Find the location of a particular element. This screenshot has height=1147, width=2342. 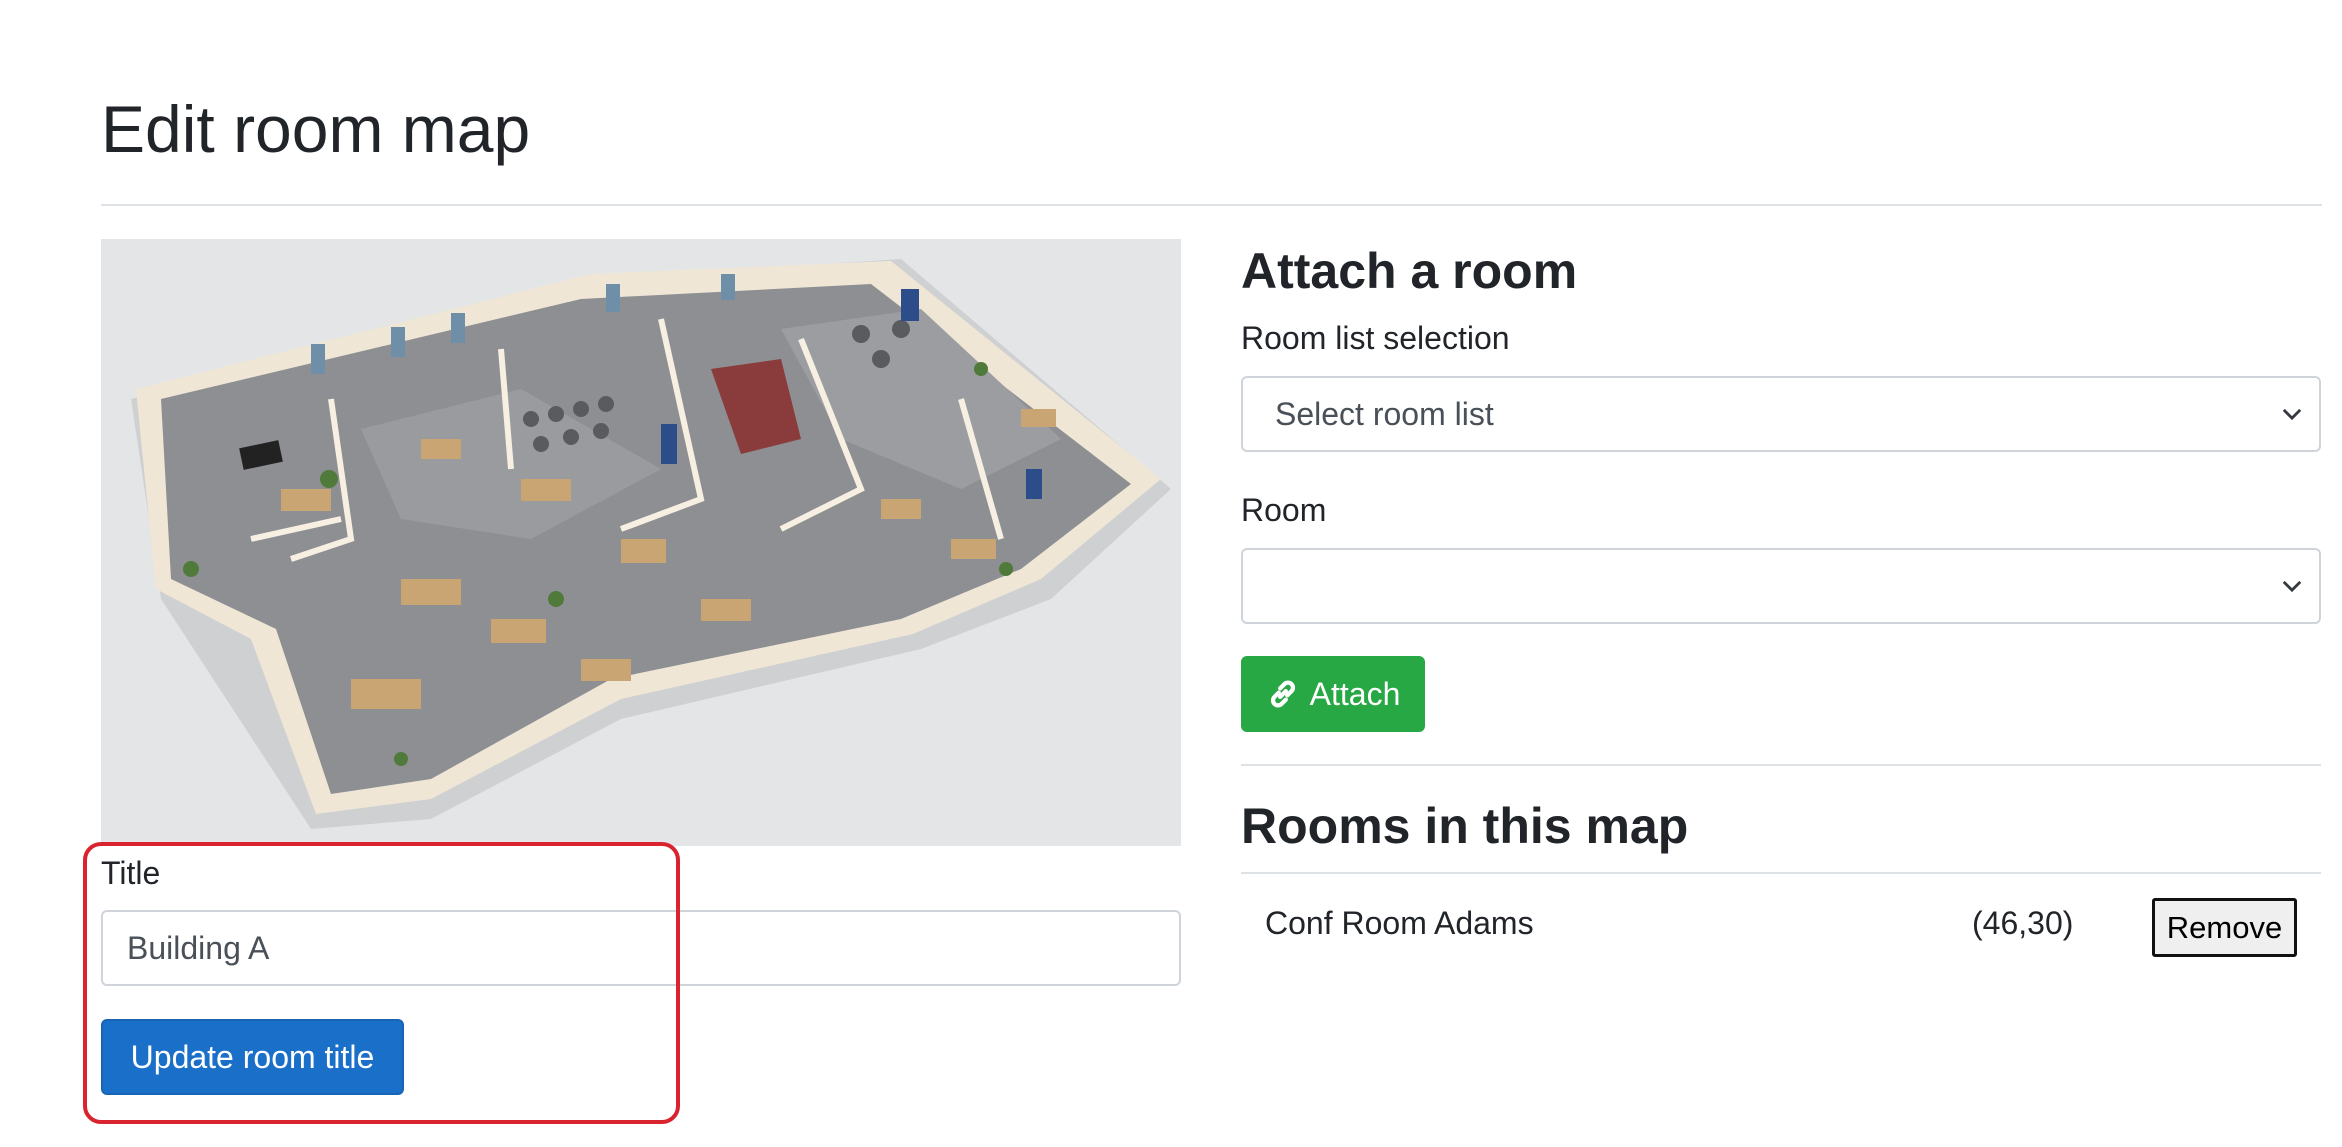

attach-button-label: Attach is located at coordinates (1355, 693).